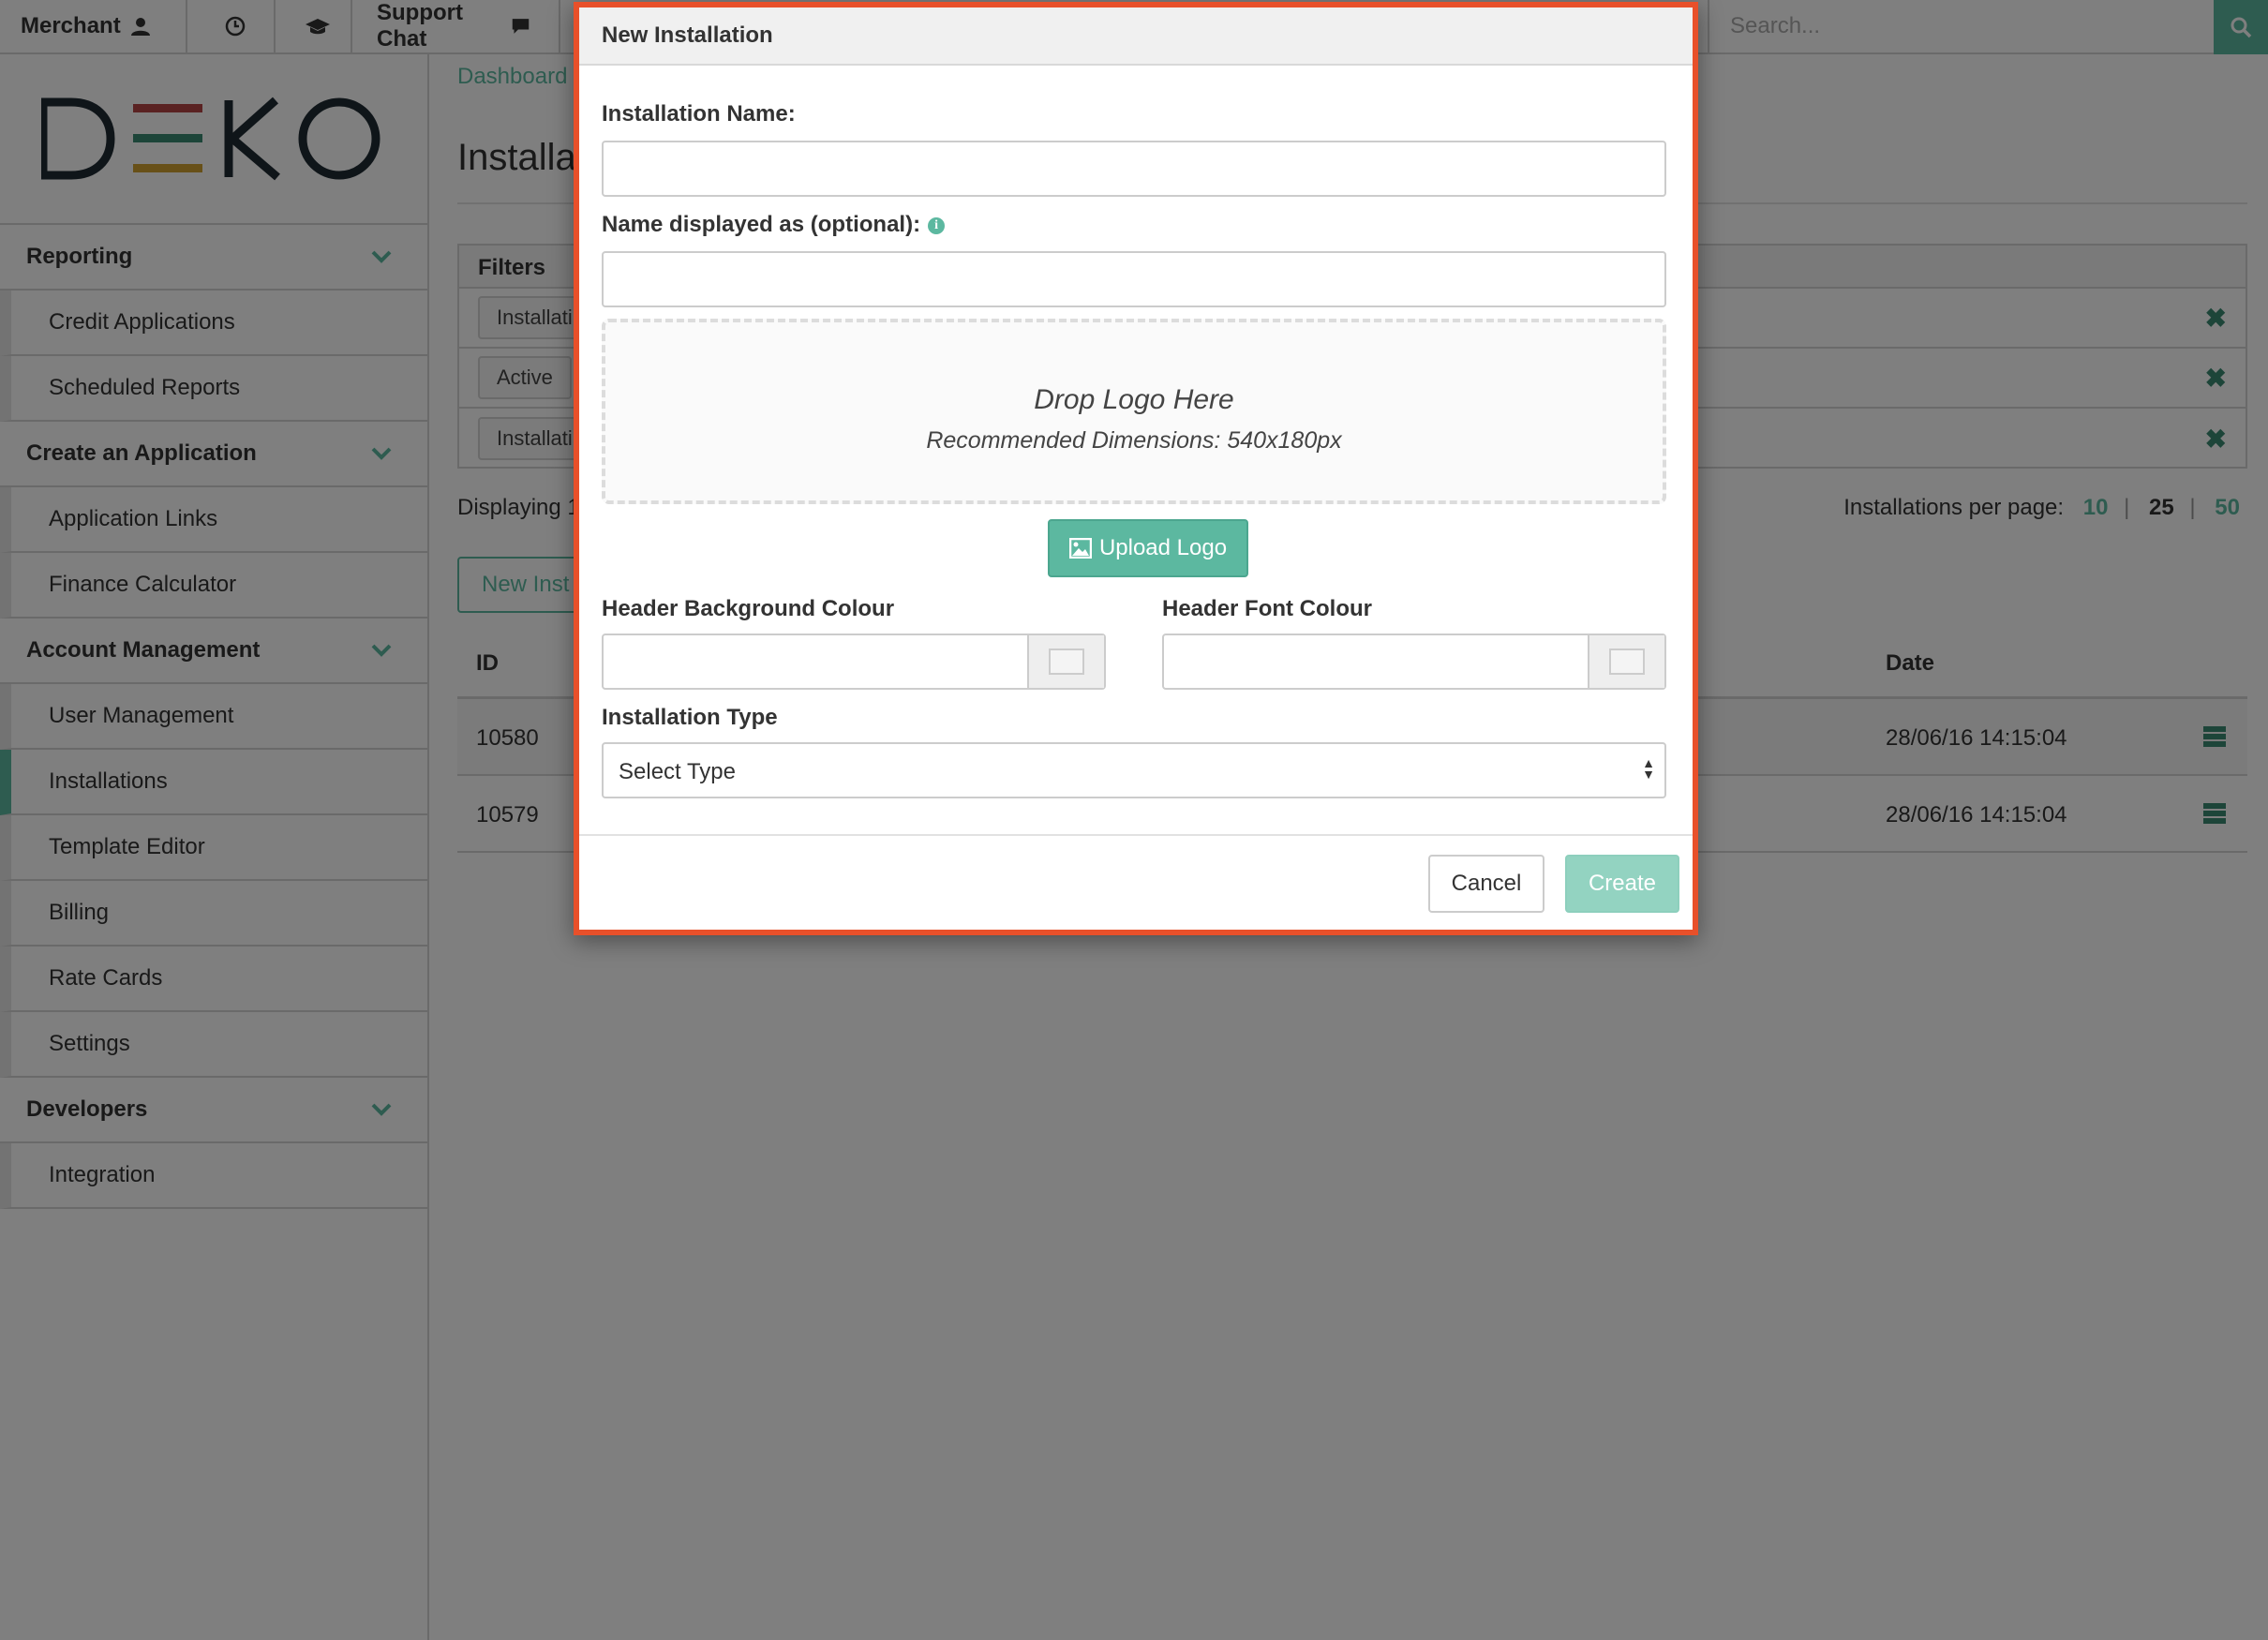 This screenshot has width=2268, height=1640. I want to click on installation-type-select: Select Type ▲ ▼, so click(1134, 770).